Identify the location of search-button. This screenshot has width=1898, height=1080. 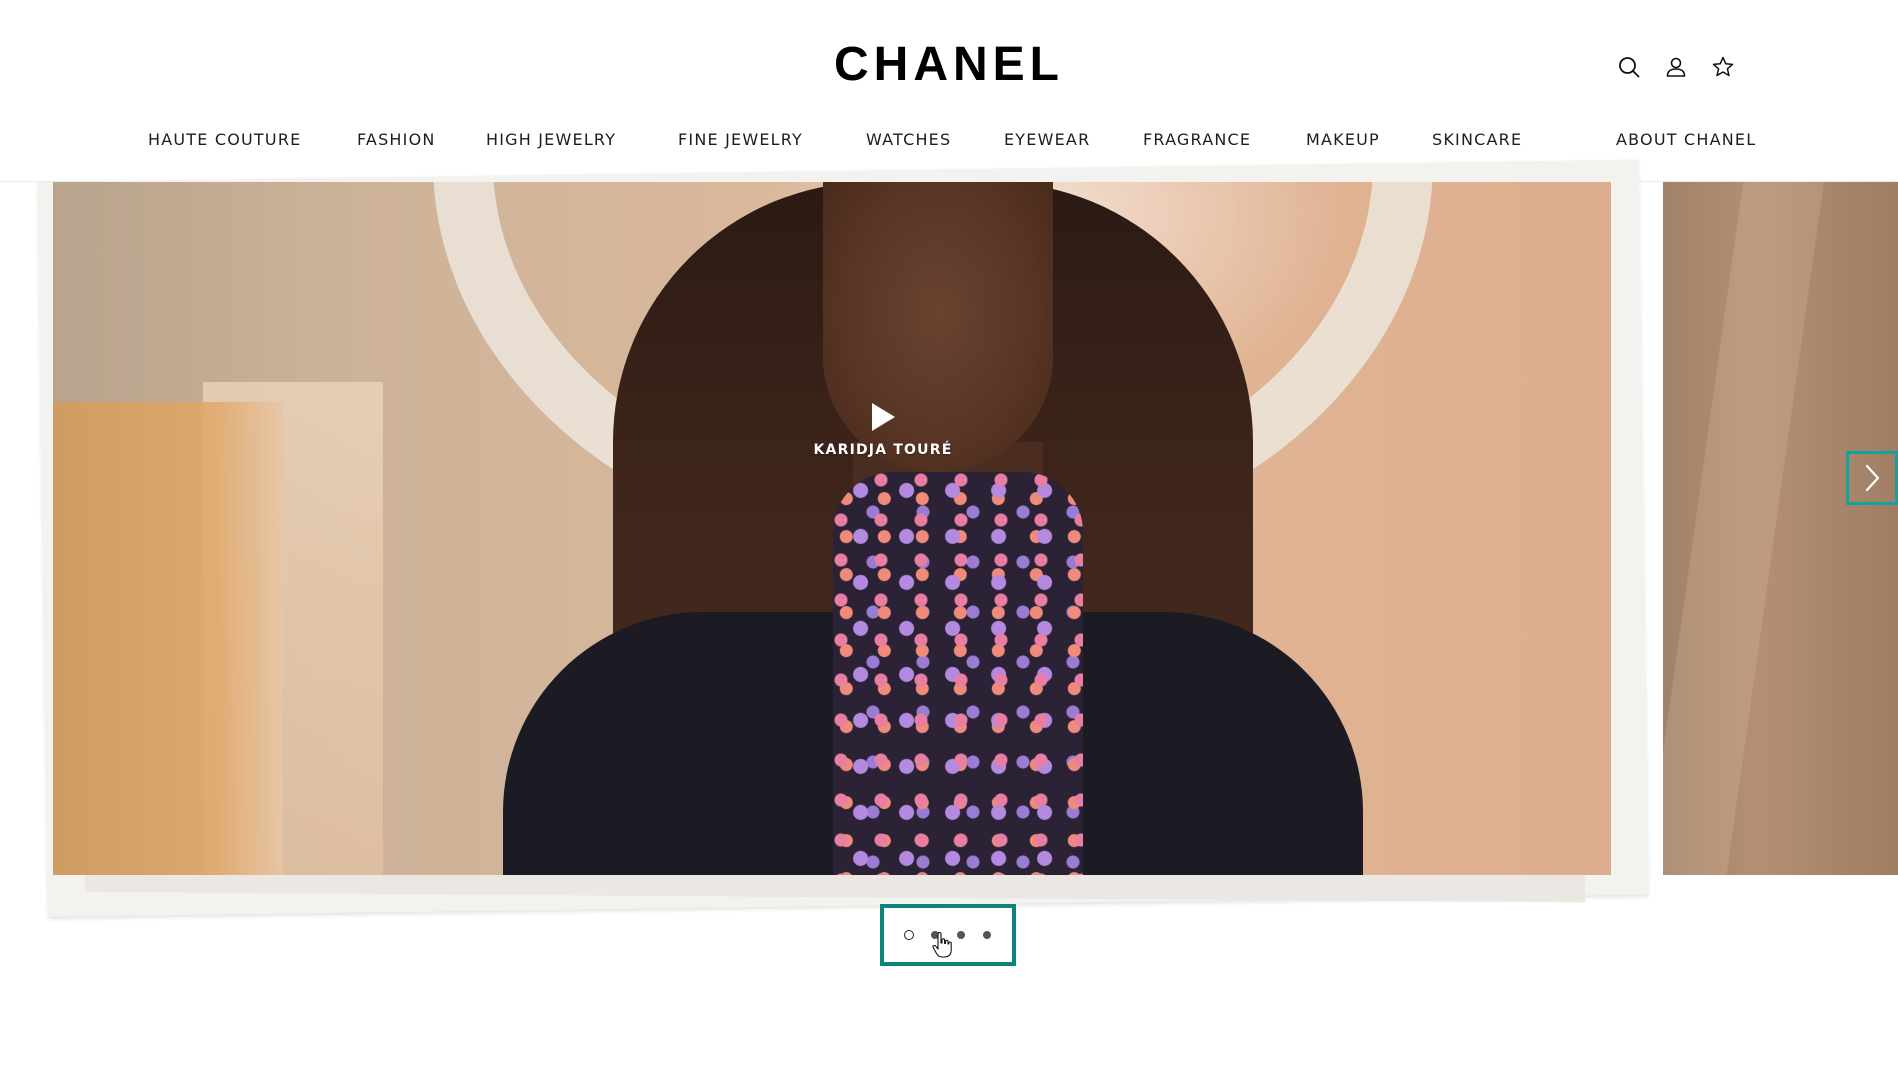
(1629, 67).